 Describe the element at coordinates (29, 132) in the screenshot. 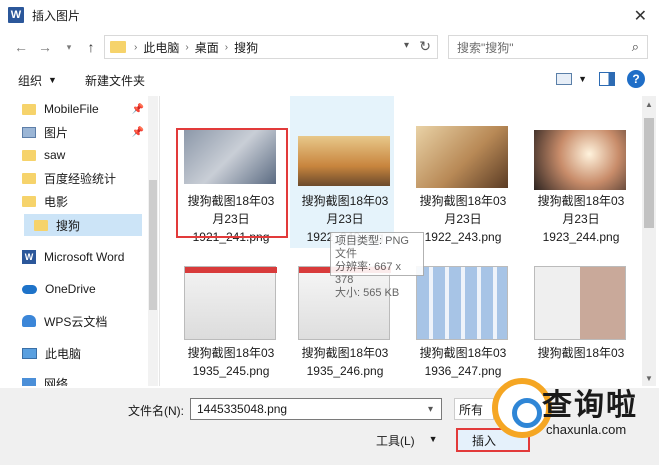

I see `pictures-icon` at that location.